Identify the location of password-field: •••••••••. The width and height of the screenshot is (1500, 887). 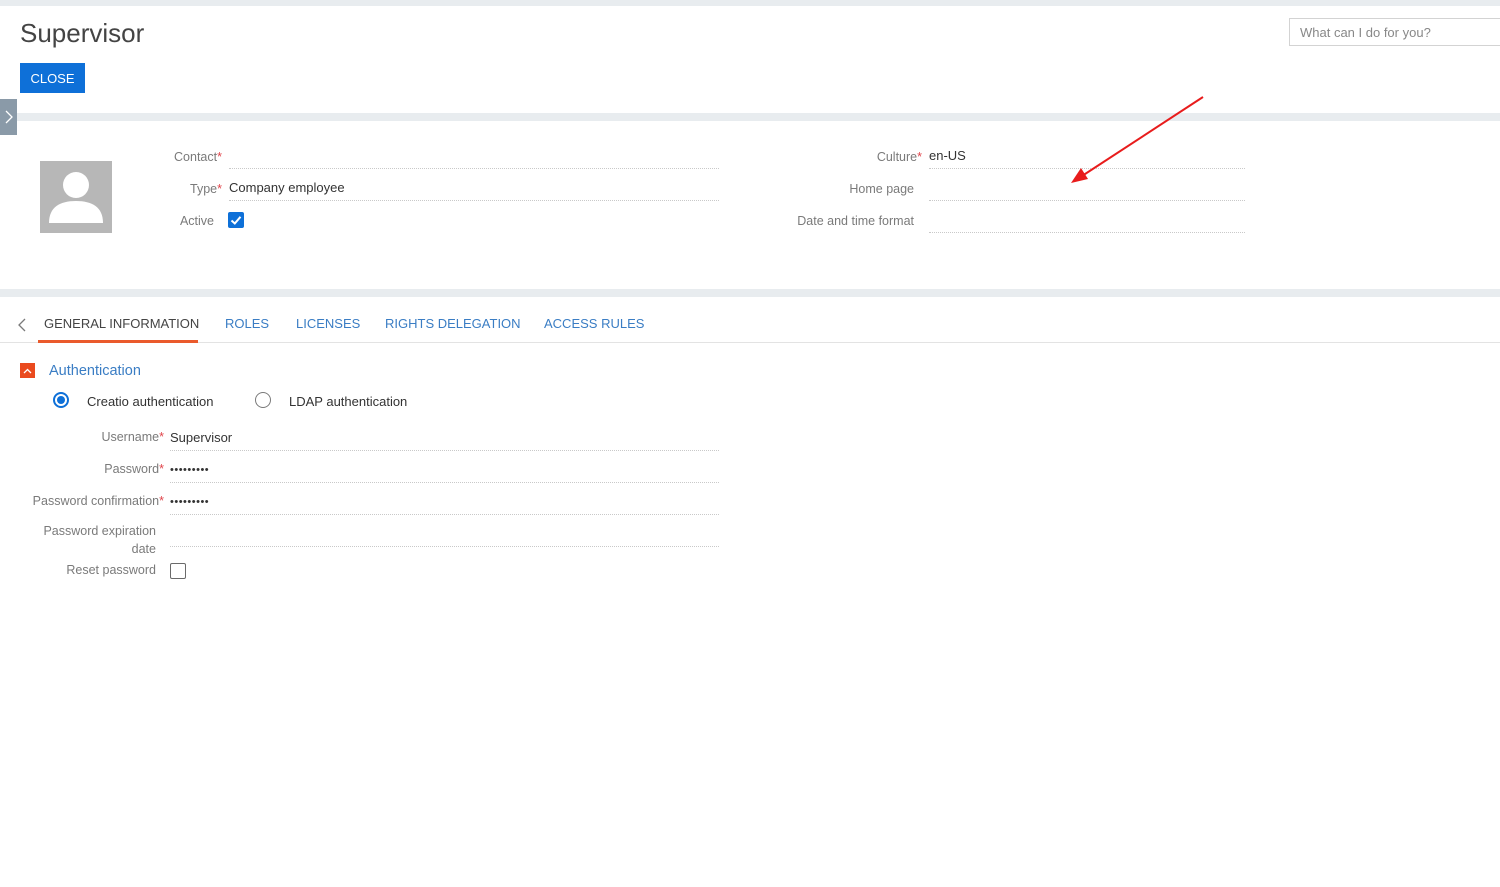
(444, 471).